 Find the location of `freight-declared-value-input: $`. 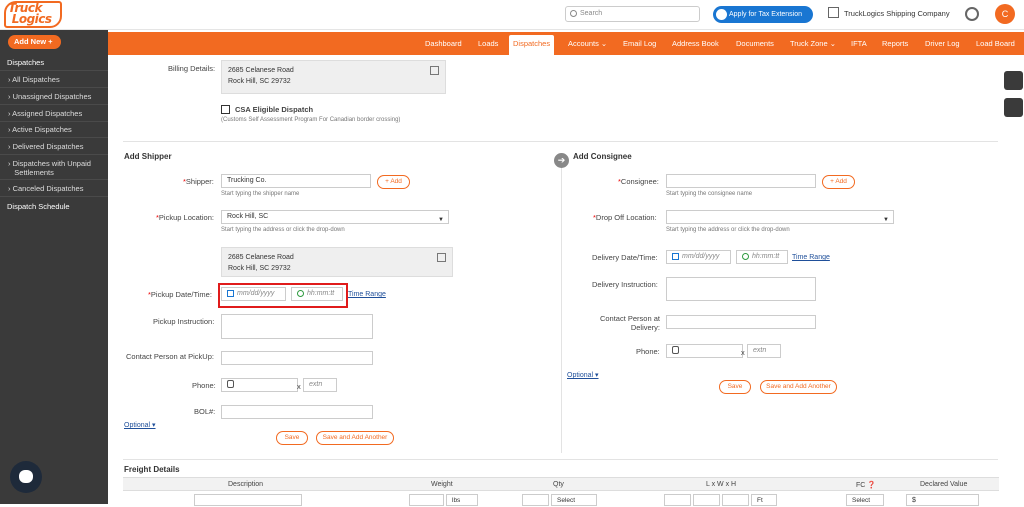

freight-declared-value-input: $ is located at coordinates (942, 500).